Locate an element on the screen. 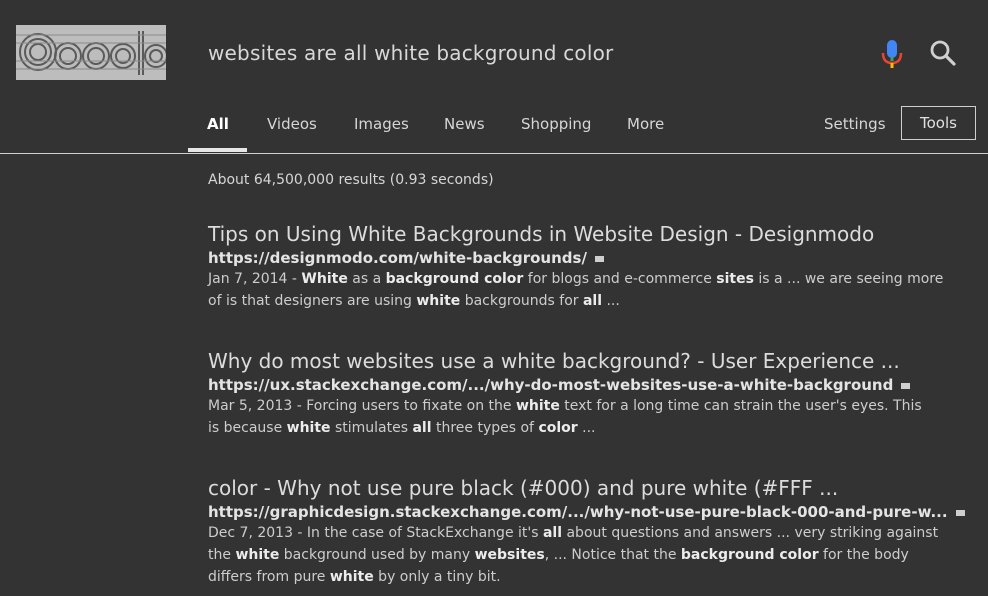  tab-images: Images is located at coordinates (381, 124).